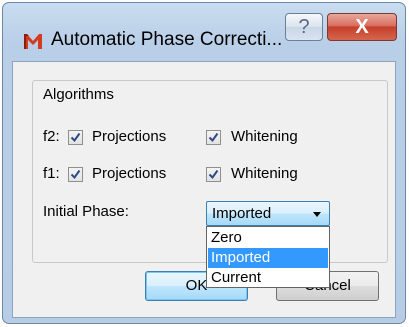 This screenshot has width=409, height=327. I want to click on dropdown-option-imported: Imported, so click(268, 258).